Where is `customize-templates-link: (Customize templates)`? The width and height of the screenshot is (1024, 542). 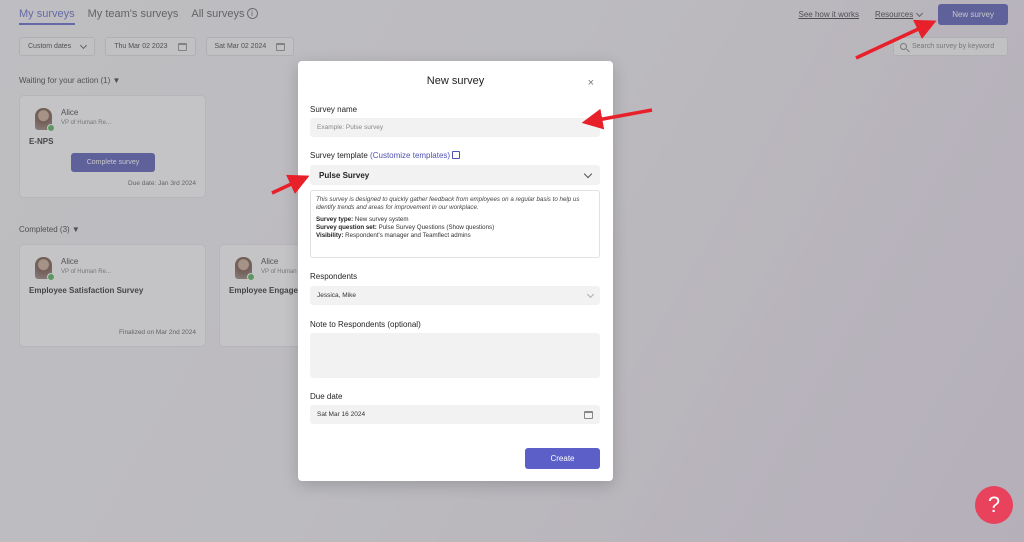 customize-templates-link: (Customize templates) is located at coordinates (410, 155).